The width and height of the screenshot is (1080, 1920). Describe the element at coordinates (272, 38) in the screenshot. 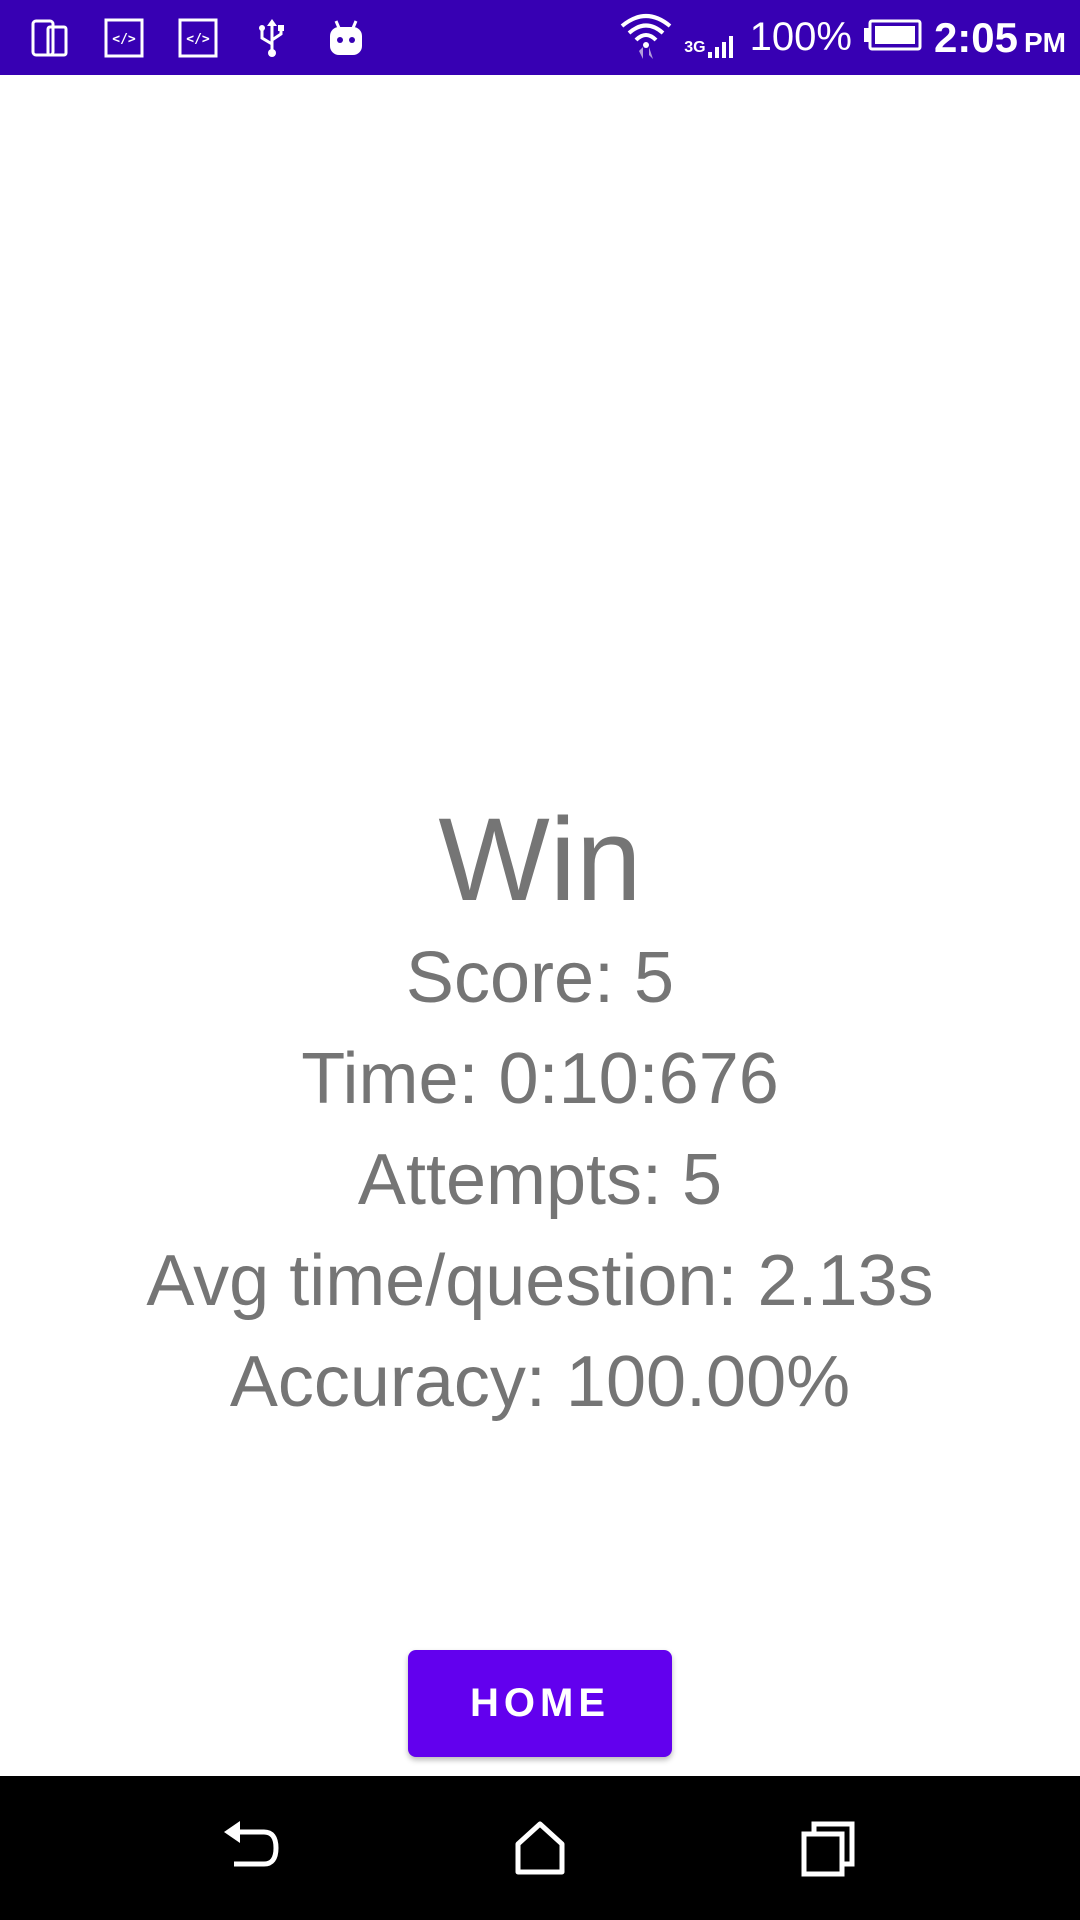

I see `usb-icon` at that location.